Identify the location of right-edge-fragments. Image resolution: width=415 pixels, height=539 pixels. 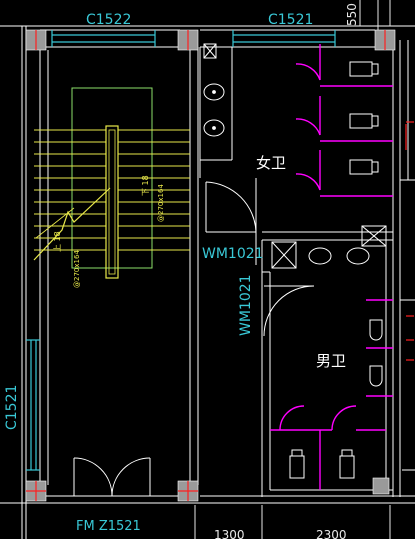
(407, 255).